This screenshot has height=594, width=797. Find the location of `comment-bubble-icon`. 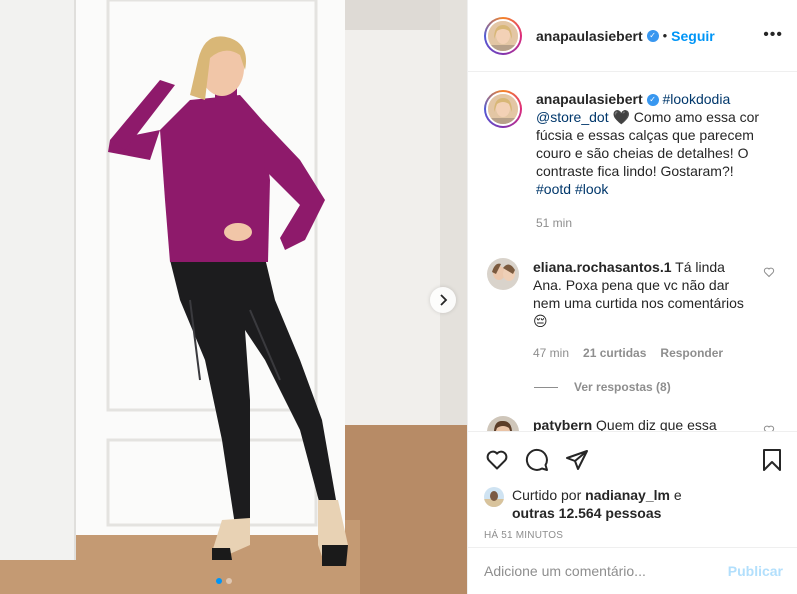

comment-bubble-icon is located at coordinates (536, 459).